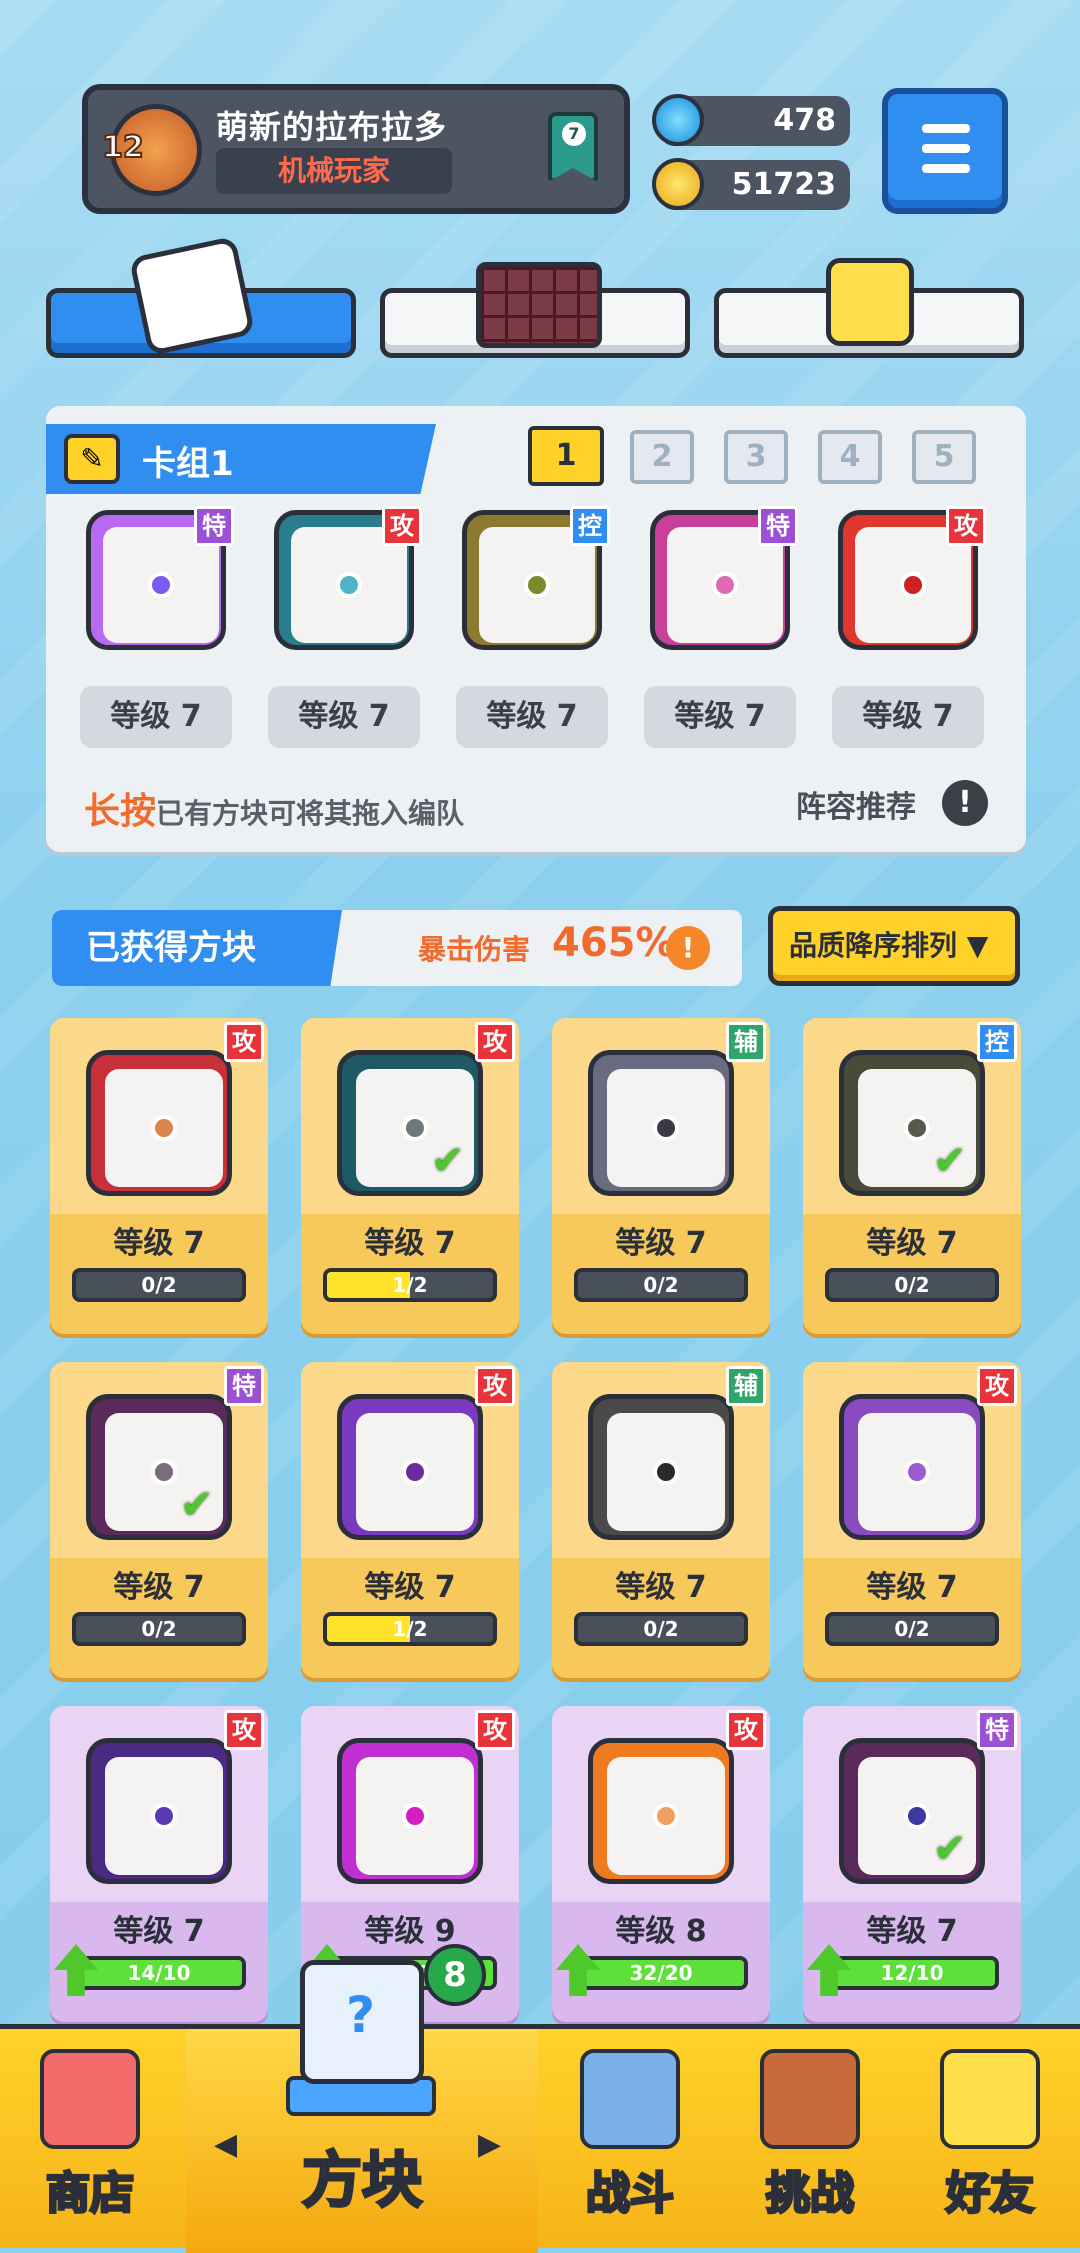 The image size is (1080, 2253). I want to click on rank-number: 7, so click(574, 134).